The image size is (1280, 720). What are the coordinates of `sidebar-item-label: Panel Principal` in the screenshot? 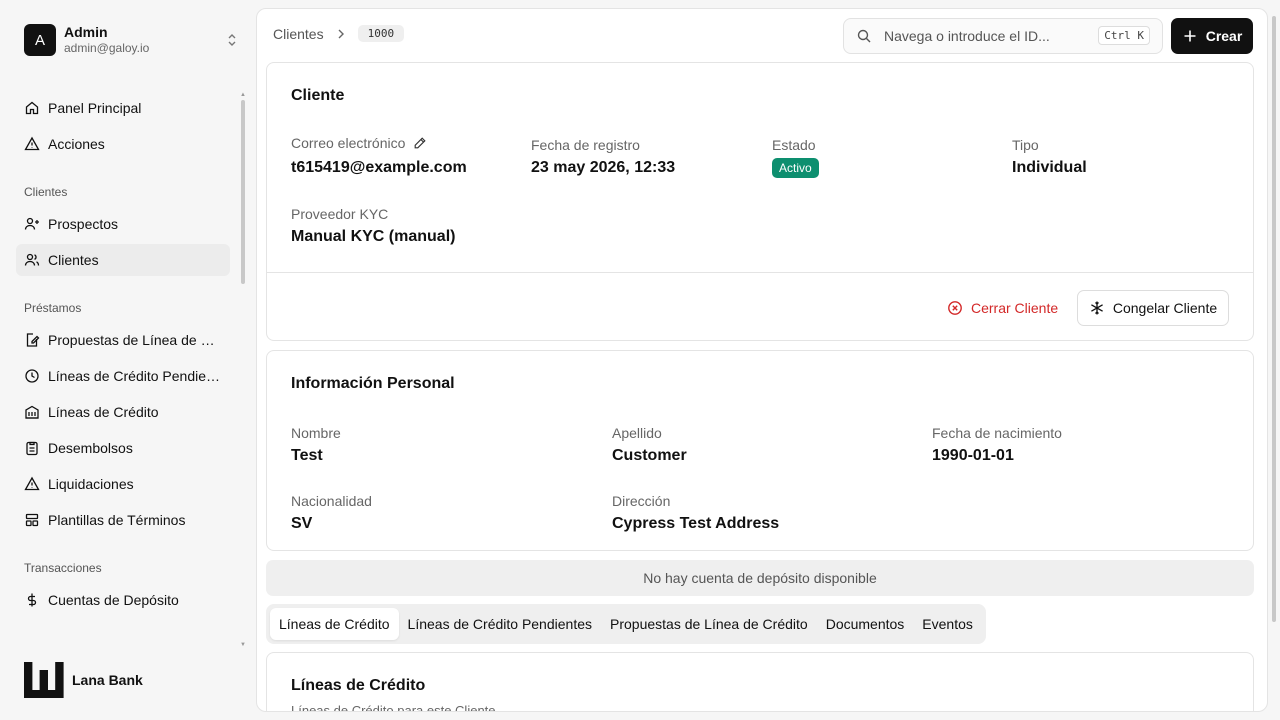 It's located at (95, 108).